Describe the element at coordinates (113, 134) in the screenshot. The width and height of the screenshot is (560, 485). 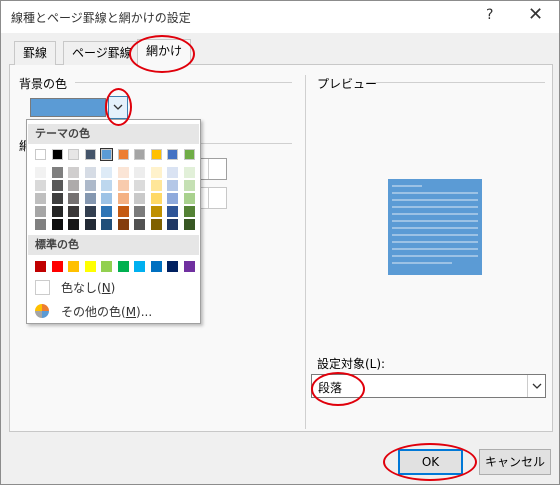
I see `theme-colors-header: テーマの色` at that location.